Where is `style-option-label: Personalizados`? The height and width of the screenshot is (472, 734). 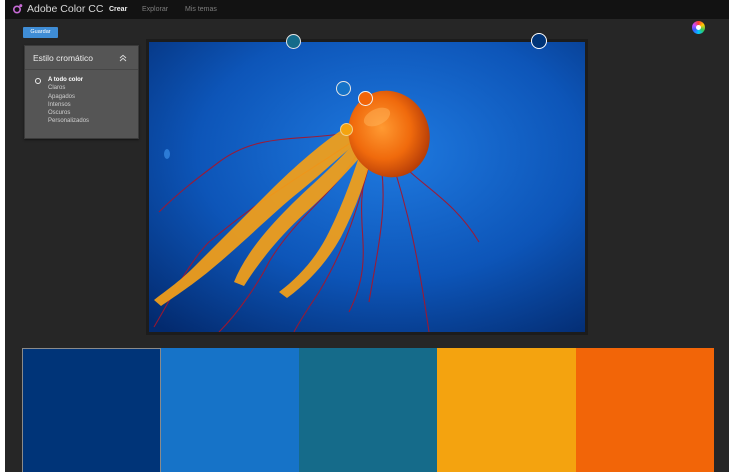
style-option-label: Personalizados is located at coordinates (69, 121).